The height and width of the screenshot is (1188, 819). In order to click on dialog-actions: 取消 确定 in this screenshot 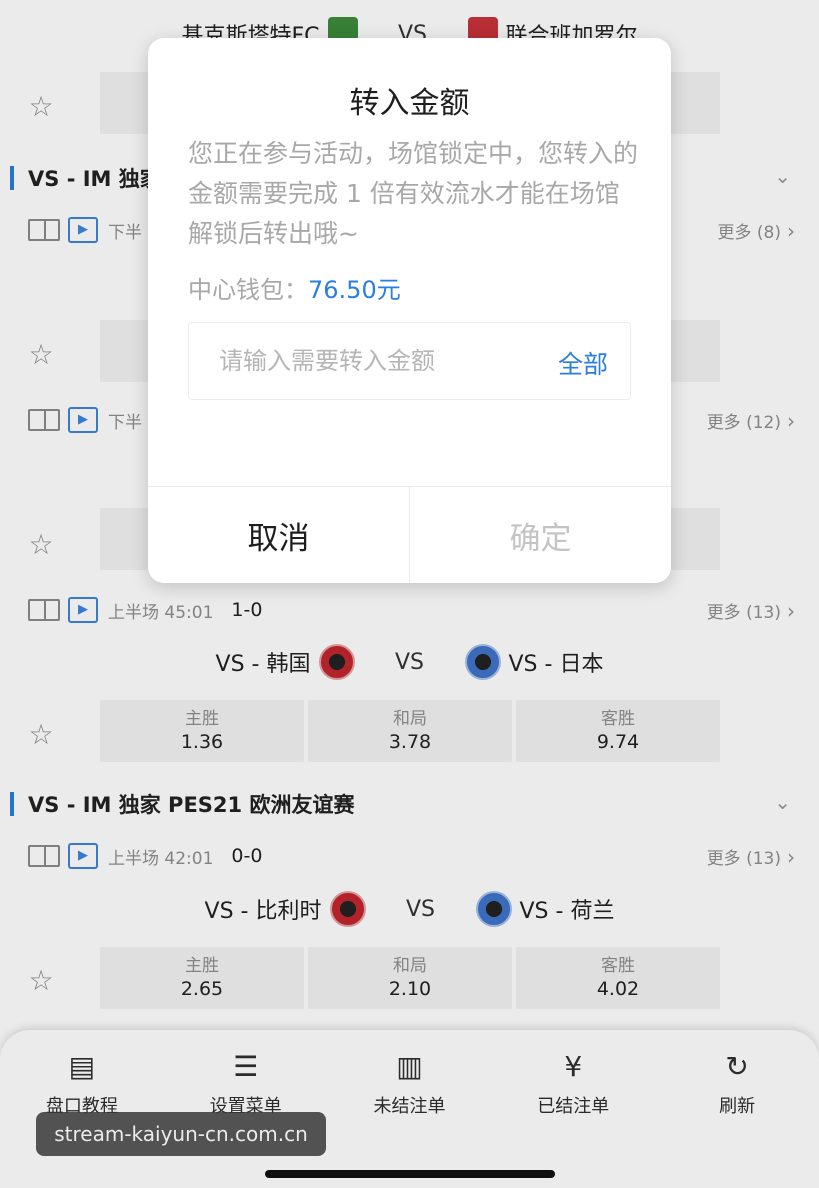, I will do `click(409, 534)`.